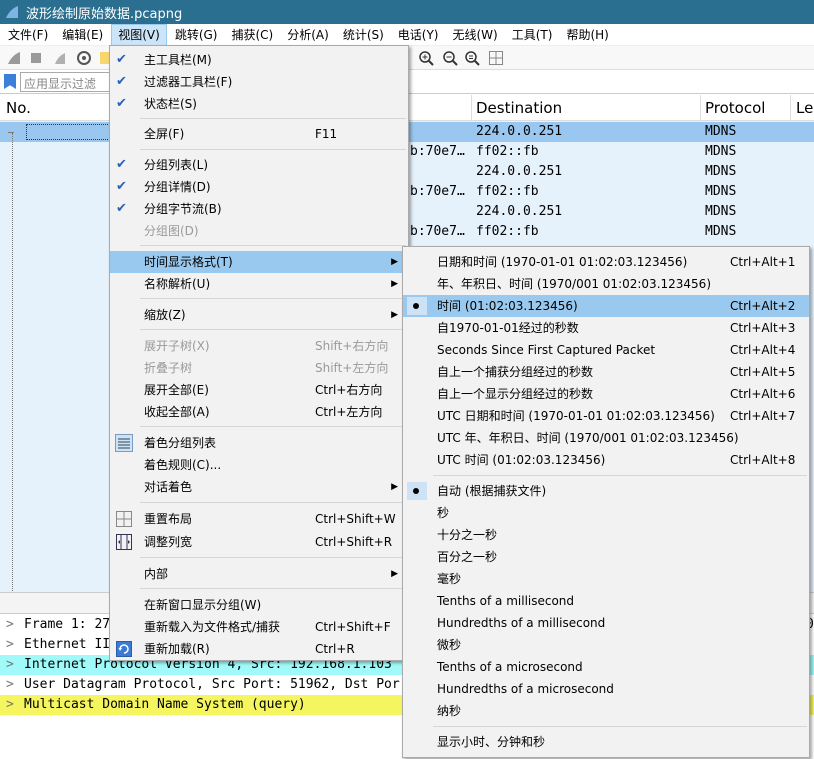  Describe the element at coordinates (606, 372) in the screenshot. I see `time-format-since-prev-captured: 自上一个捕获分组经过的秒数 Ctrl+Alt+5` at that location.